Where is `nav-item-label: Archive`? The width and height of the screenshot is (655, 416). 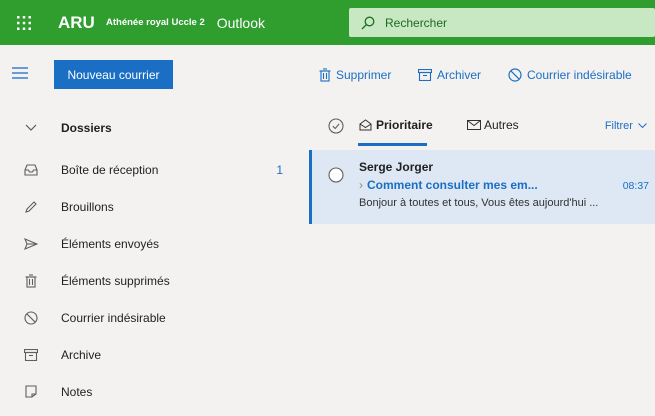
nav-item-label: Archive is located at coordinates (81, 354).